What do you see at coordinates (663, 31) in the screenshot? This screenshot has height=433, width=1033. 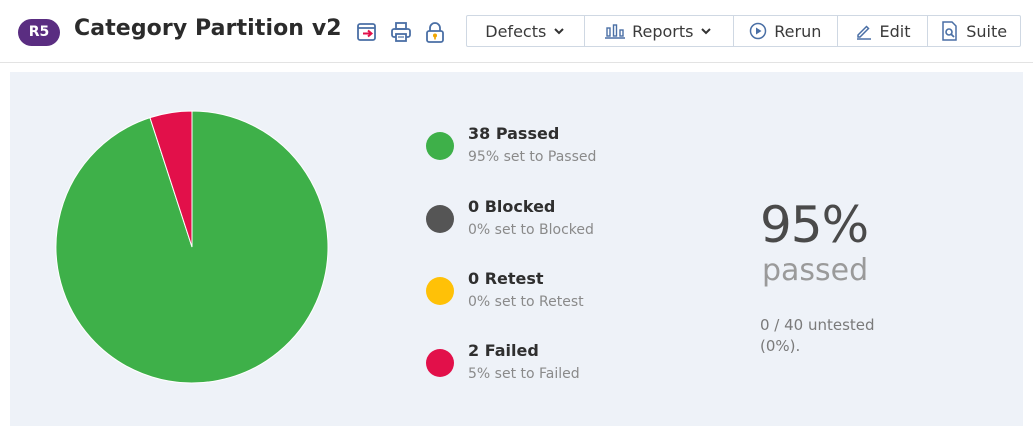 I see `reports-button-label: Reports` at bounding box center [663, 31].